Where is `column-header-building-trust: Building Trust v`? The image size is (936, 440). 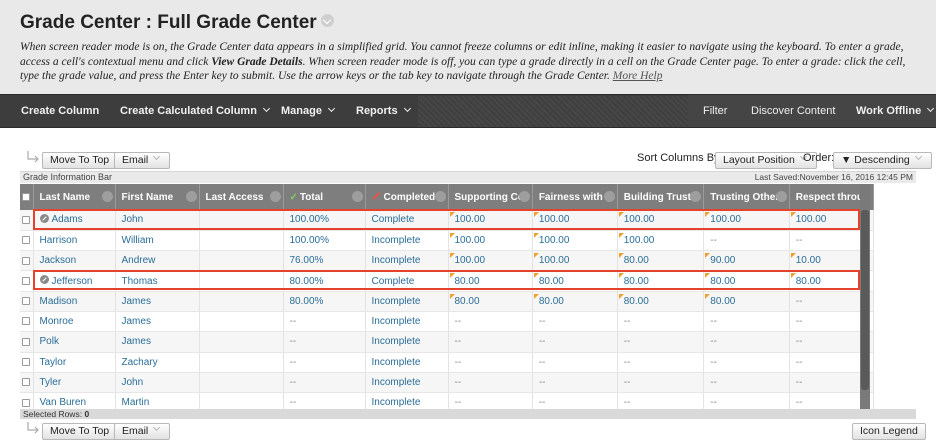 column-header-building-trust: Building Trust v is located at coordinates (661, 197).